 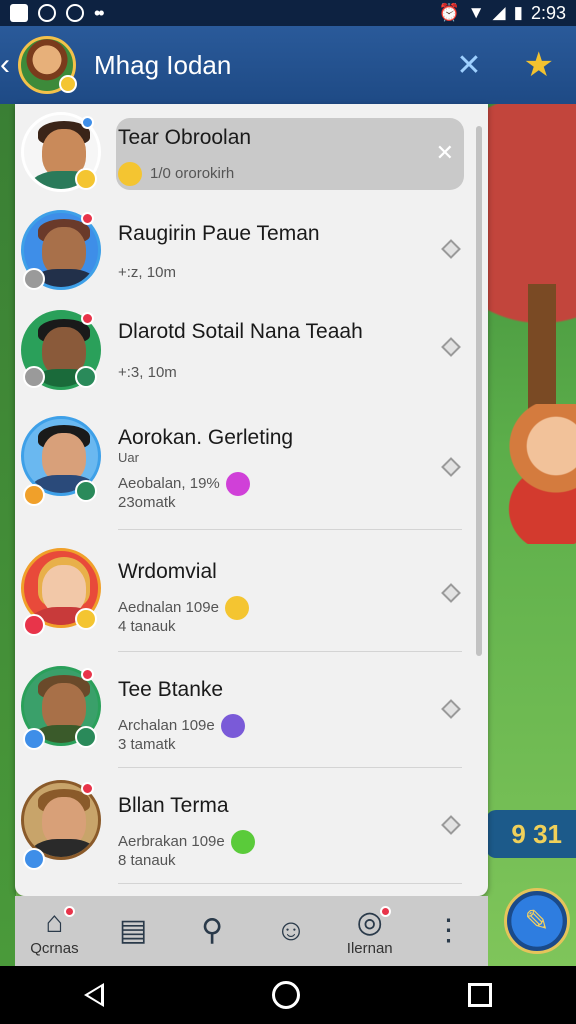 I want to click on chat-name: Tee Btanke, so click(x=171, y=689).